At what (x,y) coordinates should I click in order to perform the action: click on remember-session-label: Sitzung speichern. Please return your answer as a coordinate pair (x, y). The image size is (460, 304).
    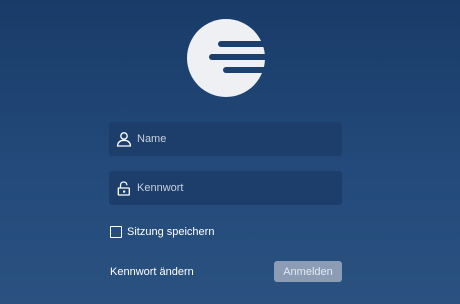
    Looking at the image, I should click on (171, 232).